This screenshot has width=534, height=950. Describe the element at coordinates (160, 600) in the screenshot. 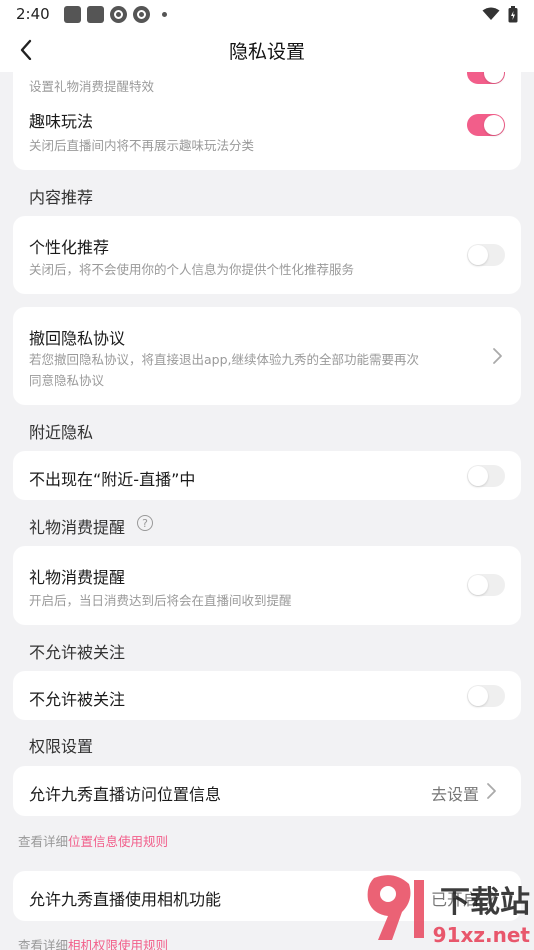

I see `gift-reminder-desc: 开启后，当日消费达到后将会在直播间收到提醒` at that location.